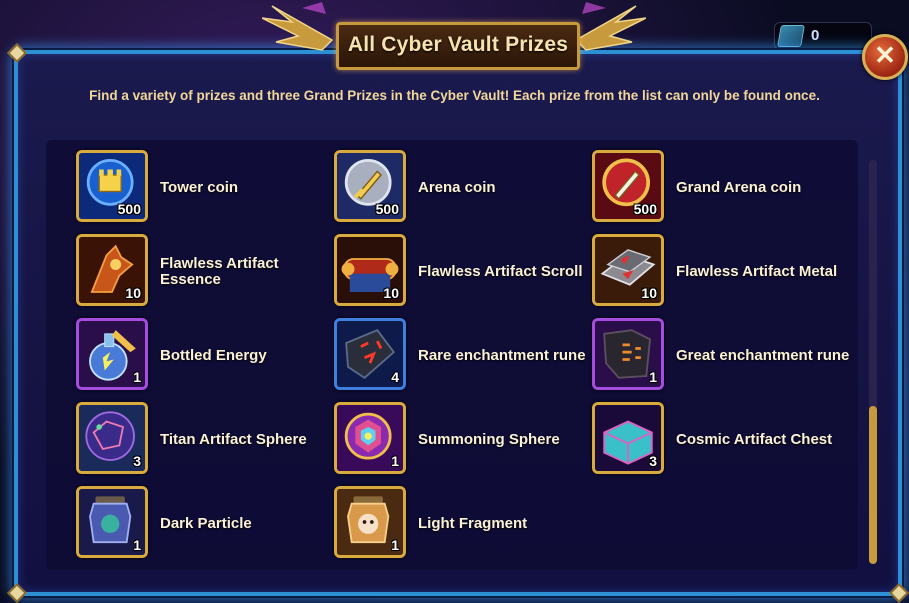 This screenshot has width=909, height=603. I want to click on prize-label: Rare enchantment rune, so click(502, 355).